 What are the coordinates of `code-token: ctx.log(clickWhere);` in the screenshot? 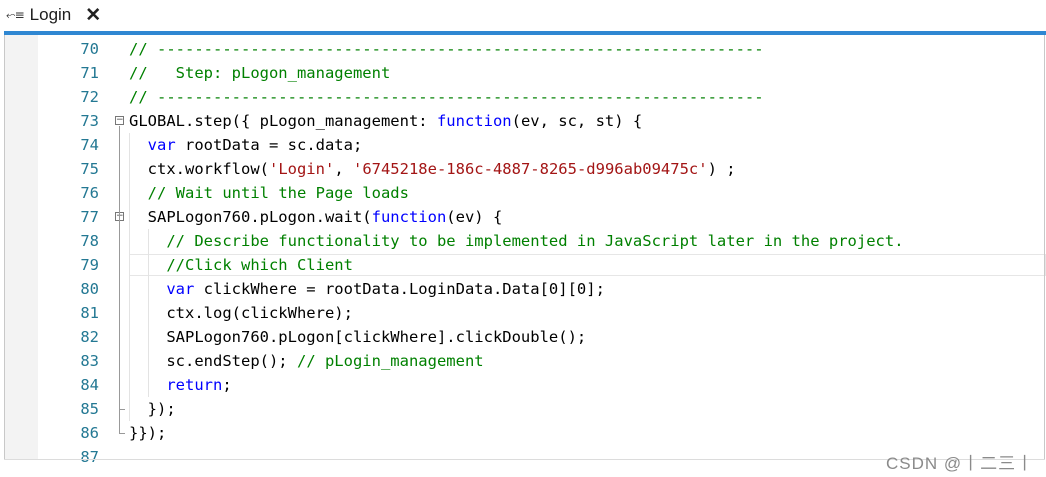 It's located at (241, 313).